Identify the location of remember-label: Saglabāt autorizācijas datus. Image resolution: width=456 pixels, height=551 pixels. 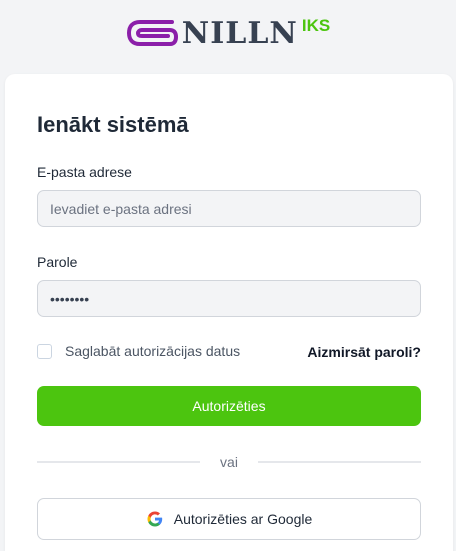
(153, 351).